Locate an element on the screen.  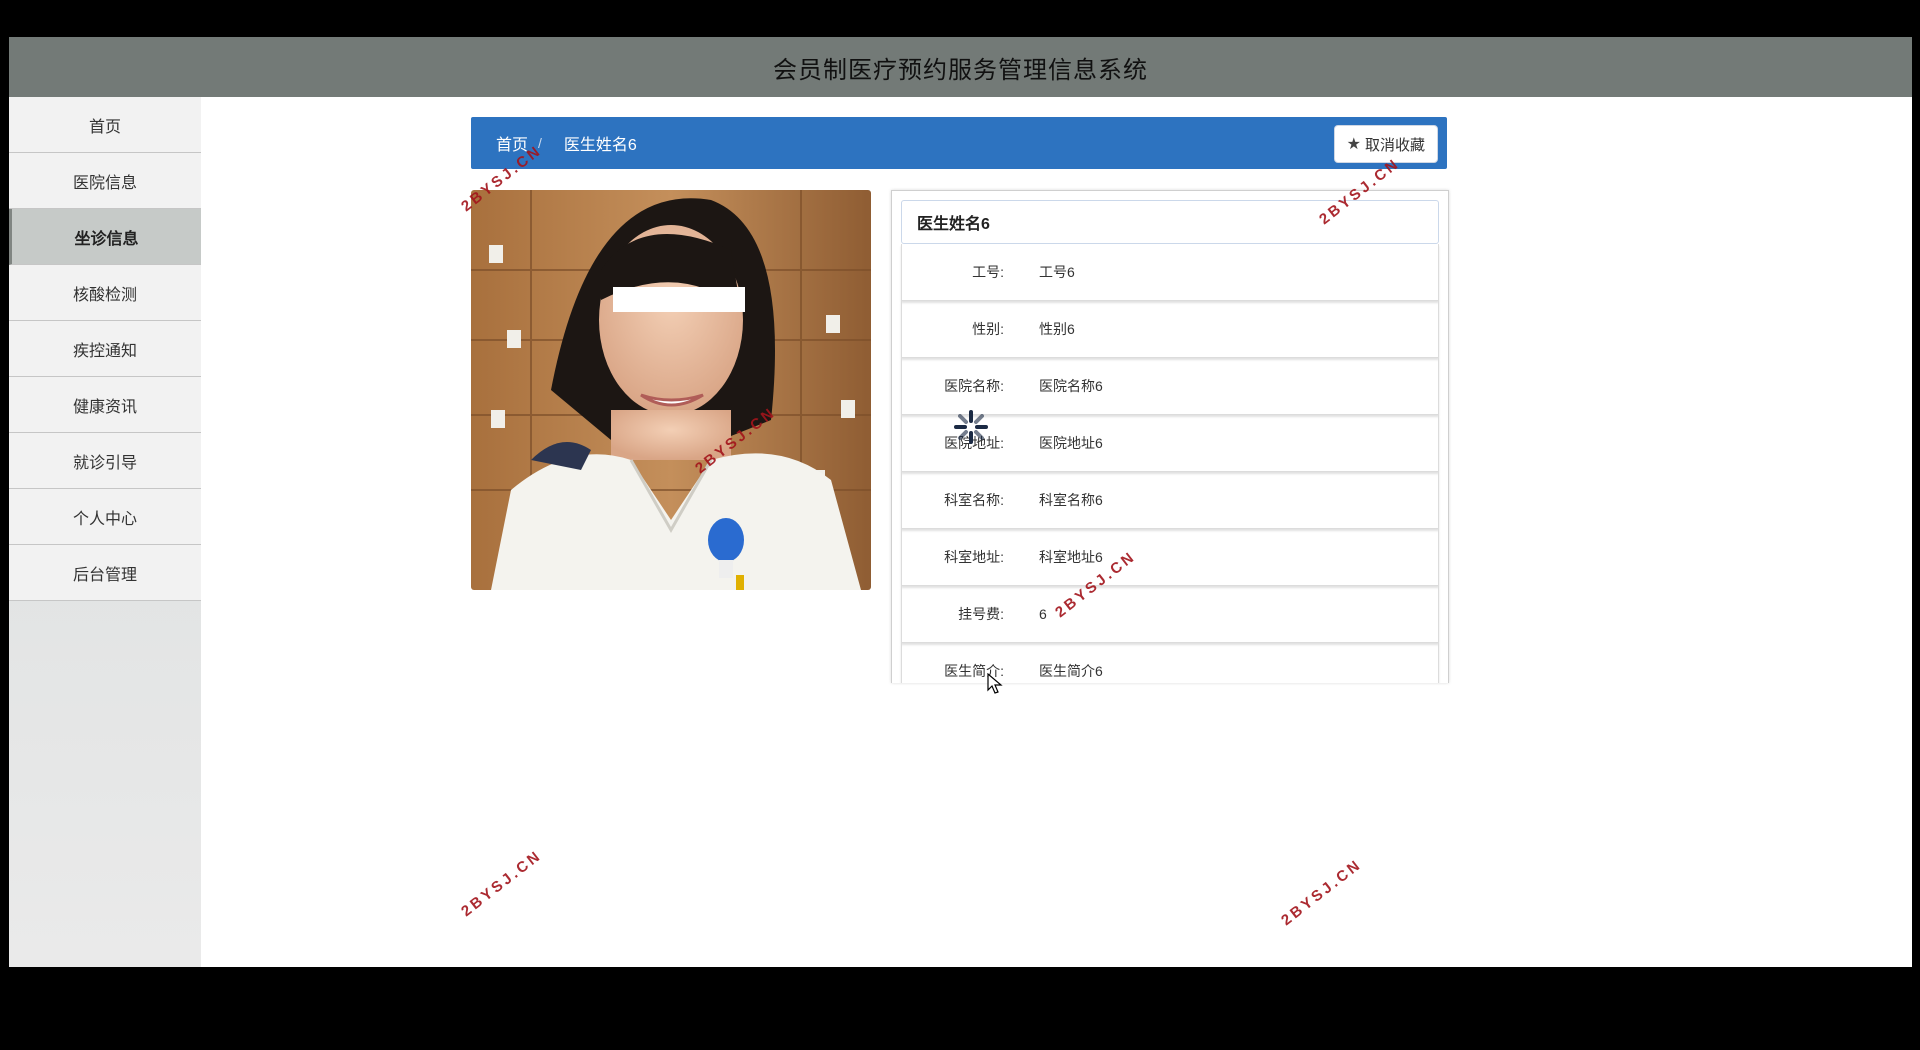
sidebar-item-health-news: 健康资讯 is located at coordinates (105, 405).